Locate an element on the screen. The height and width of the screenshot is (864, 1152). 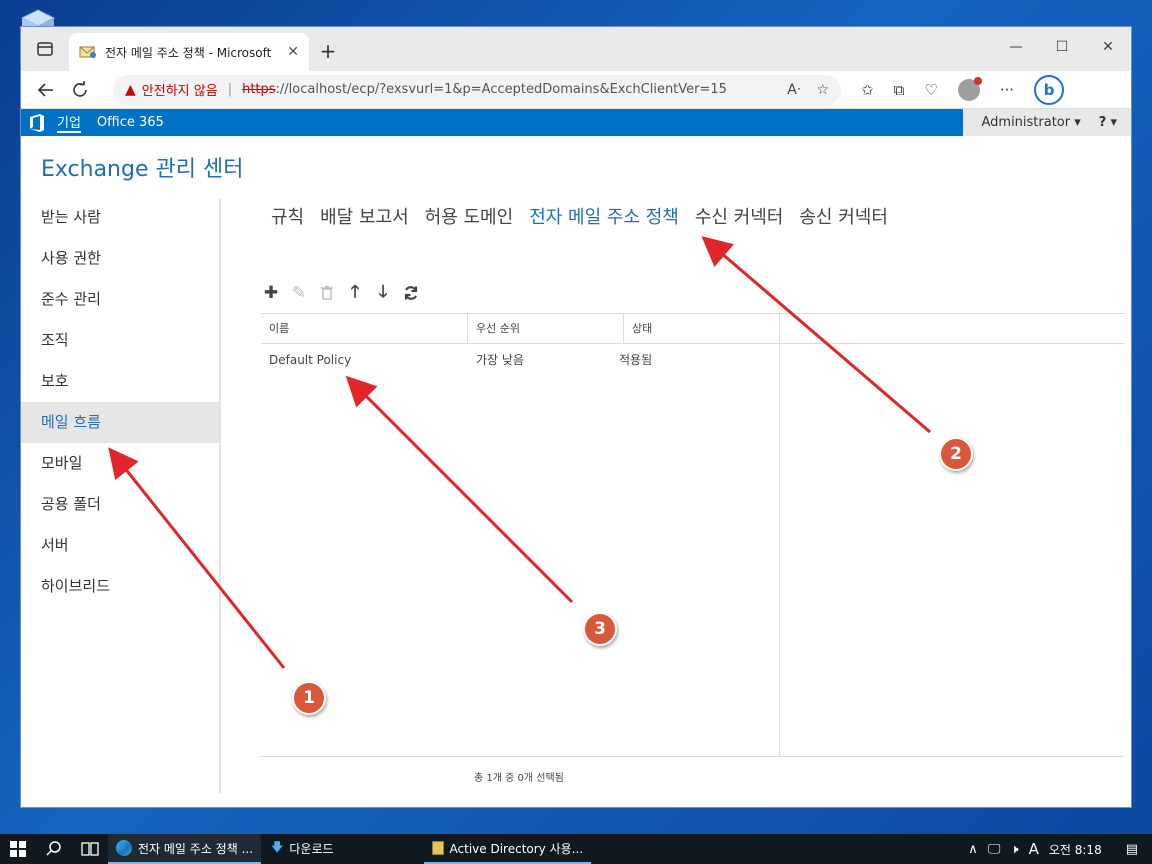
column-header-name: 이름 is located at coordinates (364, 329).